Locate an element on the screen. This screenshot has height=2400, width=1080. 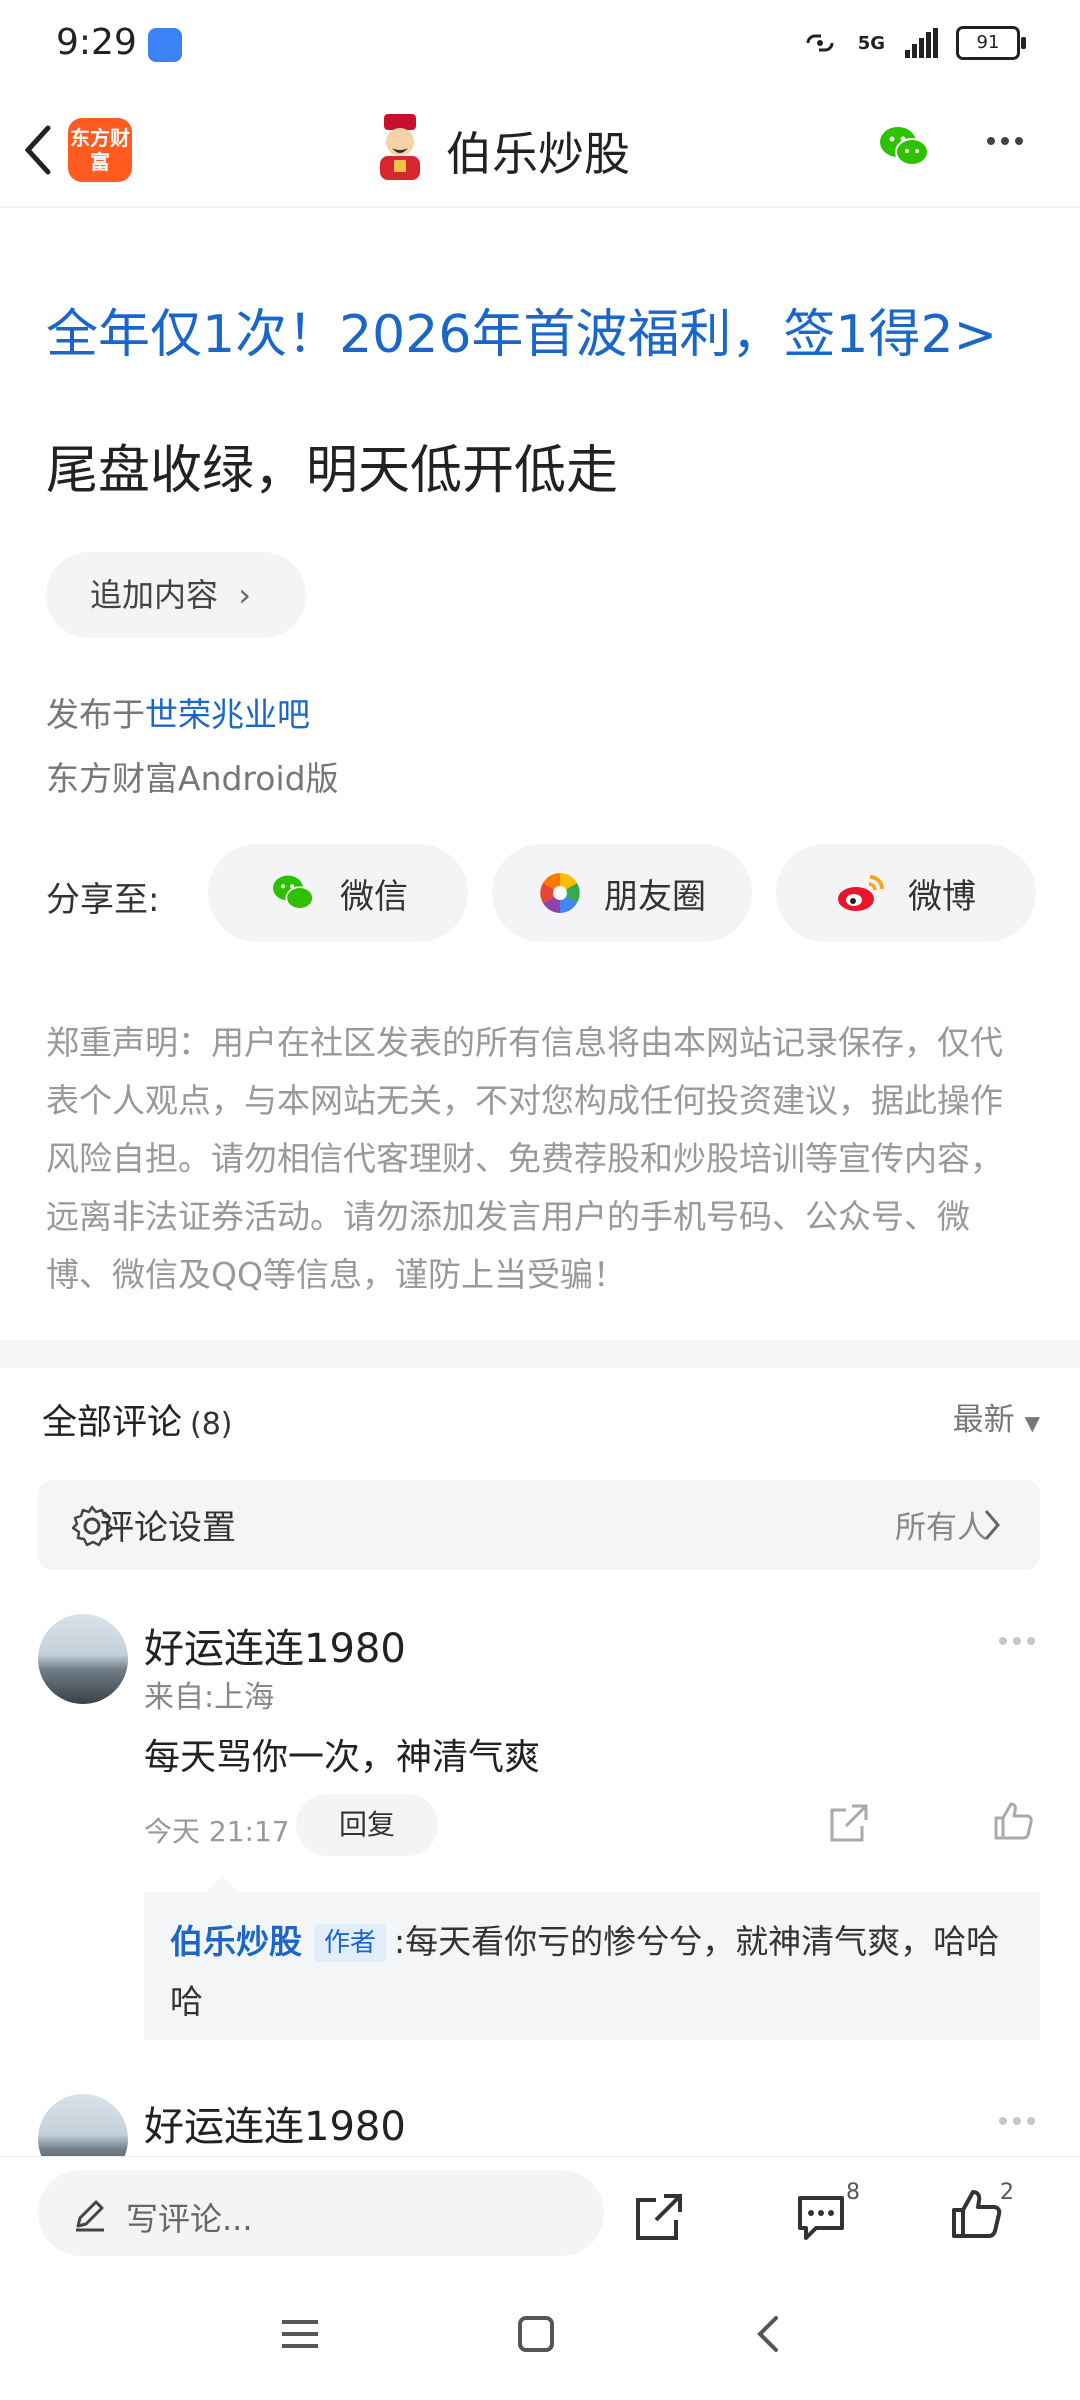
comments-title: 全部评论 (8) is located at coordinates (137, 1419).